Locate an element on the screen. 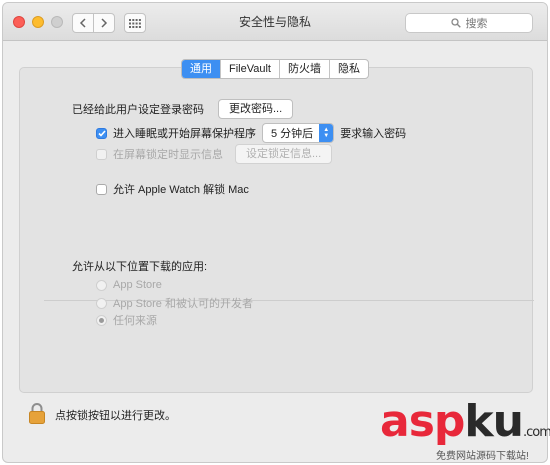 The width and height of the screenshot is (550, 465). padlock-icon is located at coordinates (37, 413).